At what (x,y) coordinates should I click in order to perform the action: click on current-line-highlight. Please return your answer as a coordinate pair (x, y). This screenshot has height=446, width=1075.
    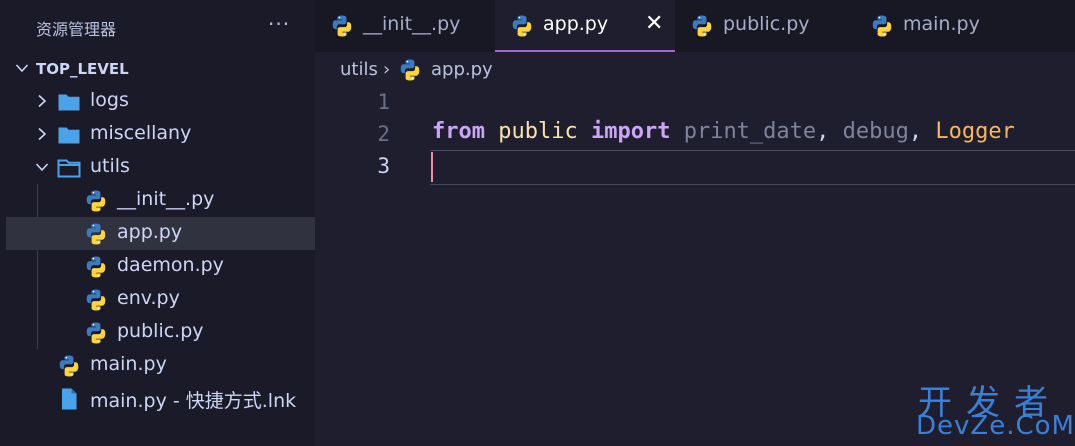
    Looking at the image, I should click on (752, 167).